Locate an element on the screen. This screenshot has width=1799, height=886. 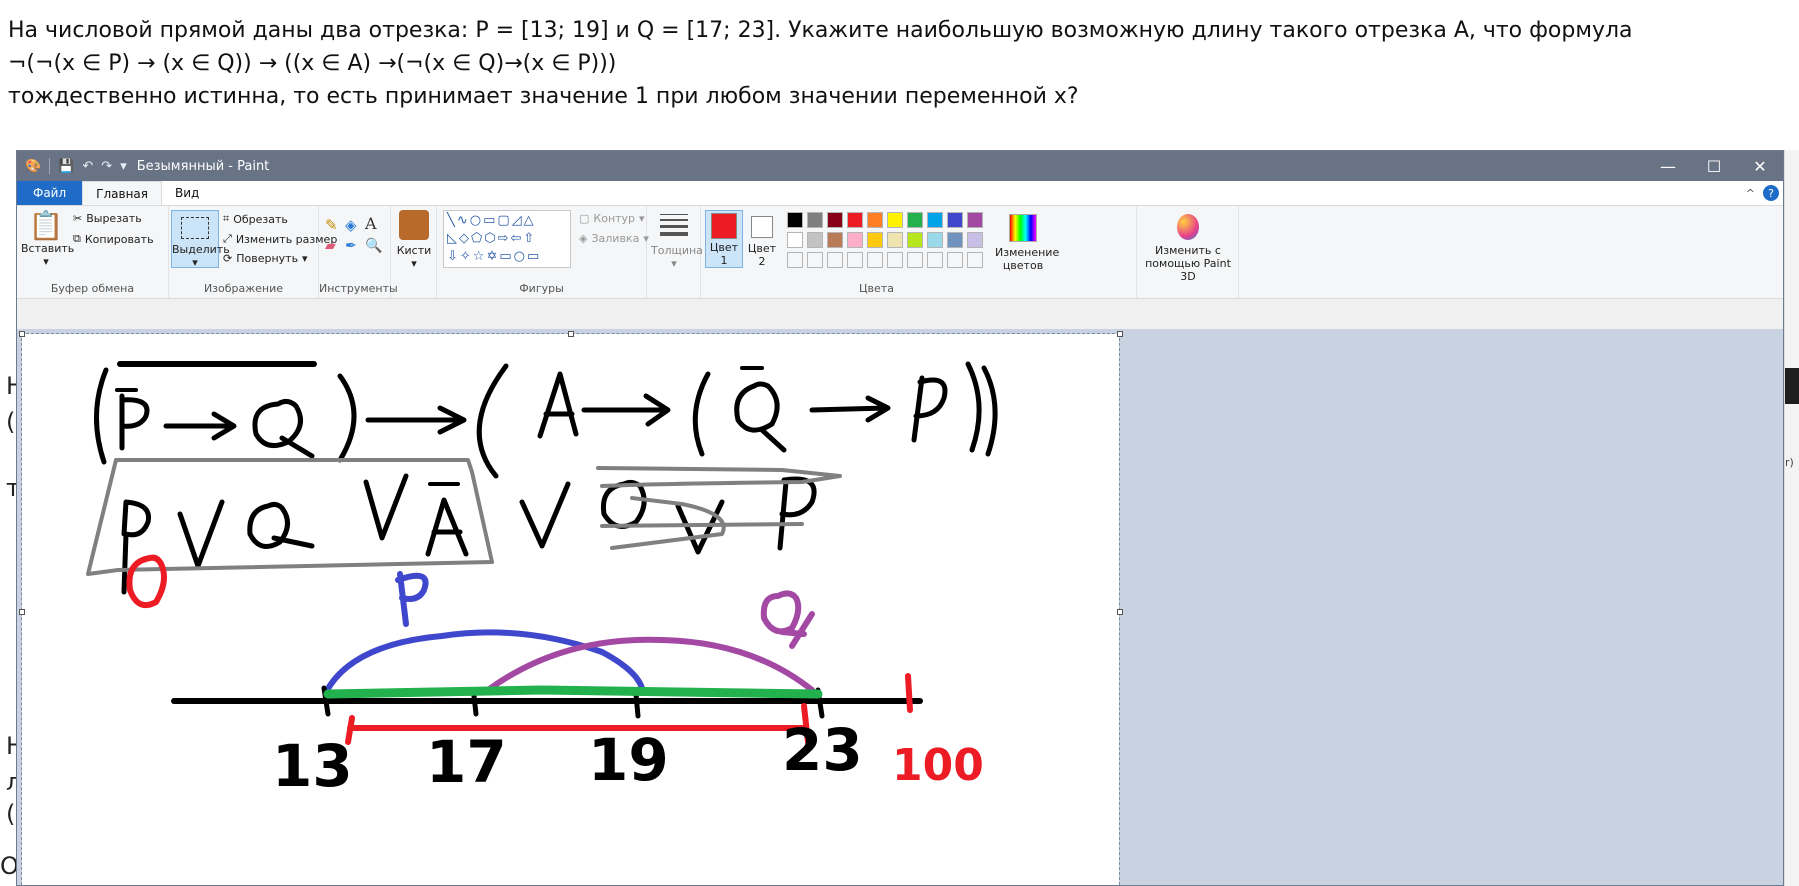
collapse-ribbon-icon: ^ is located at coordinates (1750, 193).